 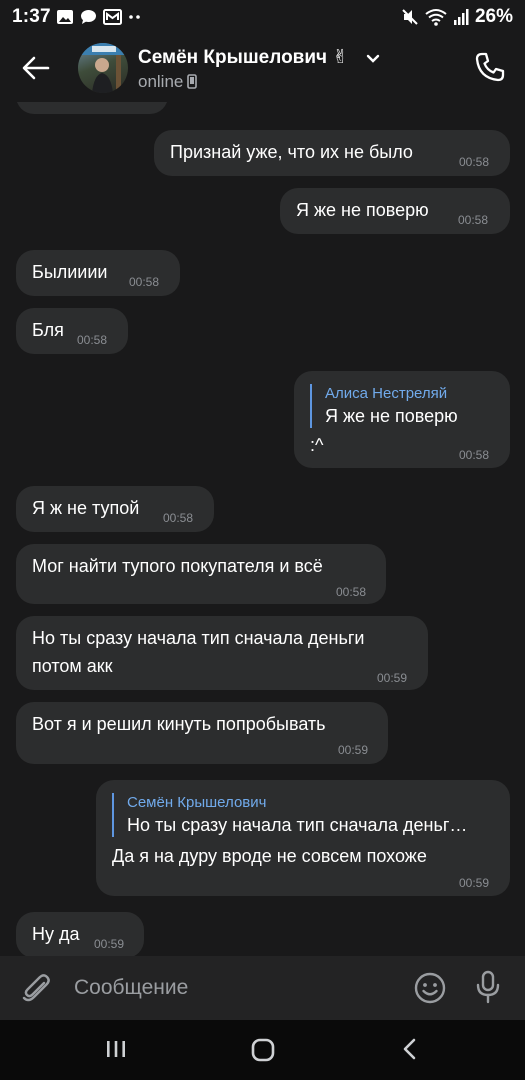 I want to click on message-text-line-2: потом акк, so click(x=72, y=666).